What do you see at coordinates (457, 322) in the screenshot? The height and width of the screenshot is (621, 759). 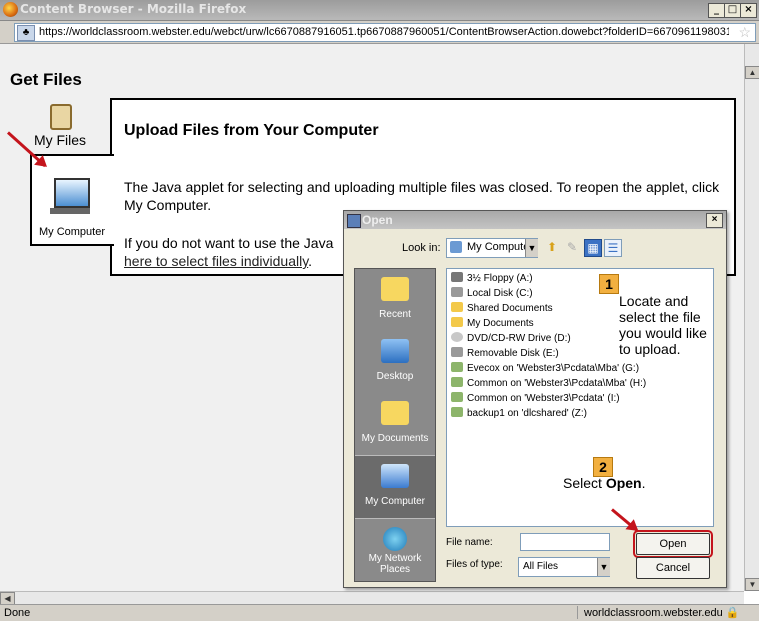 I see `folder-icon` at bounding box center [457, 322].